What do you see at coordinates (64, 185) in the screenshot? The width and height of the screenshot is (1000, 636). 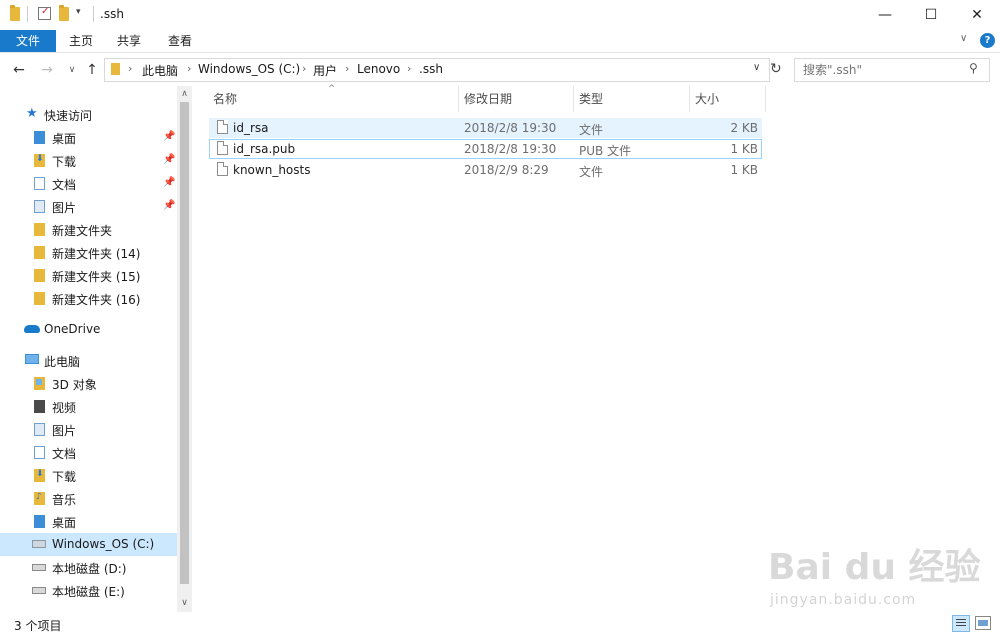 I see `sidebar-item-label: 文档` at bounding box center [64, 185].